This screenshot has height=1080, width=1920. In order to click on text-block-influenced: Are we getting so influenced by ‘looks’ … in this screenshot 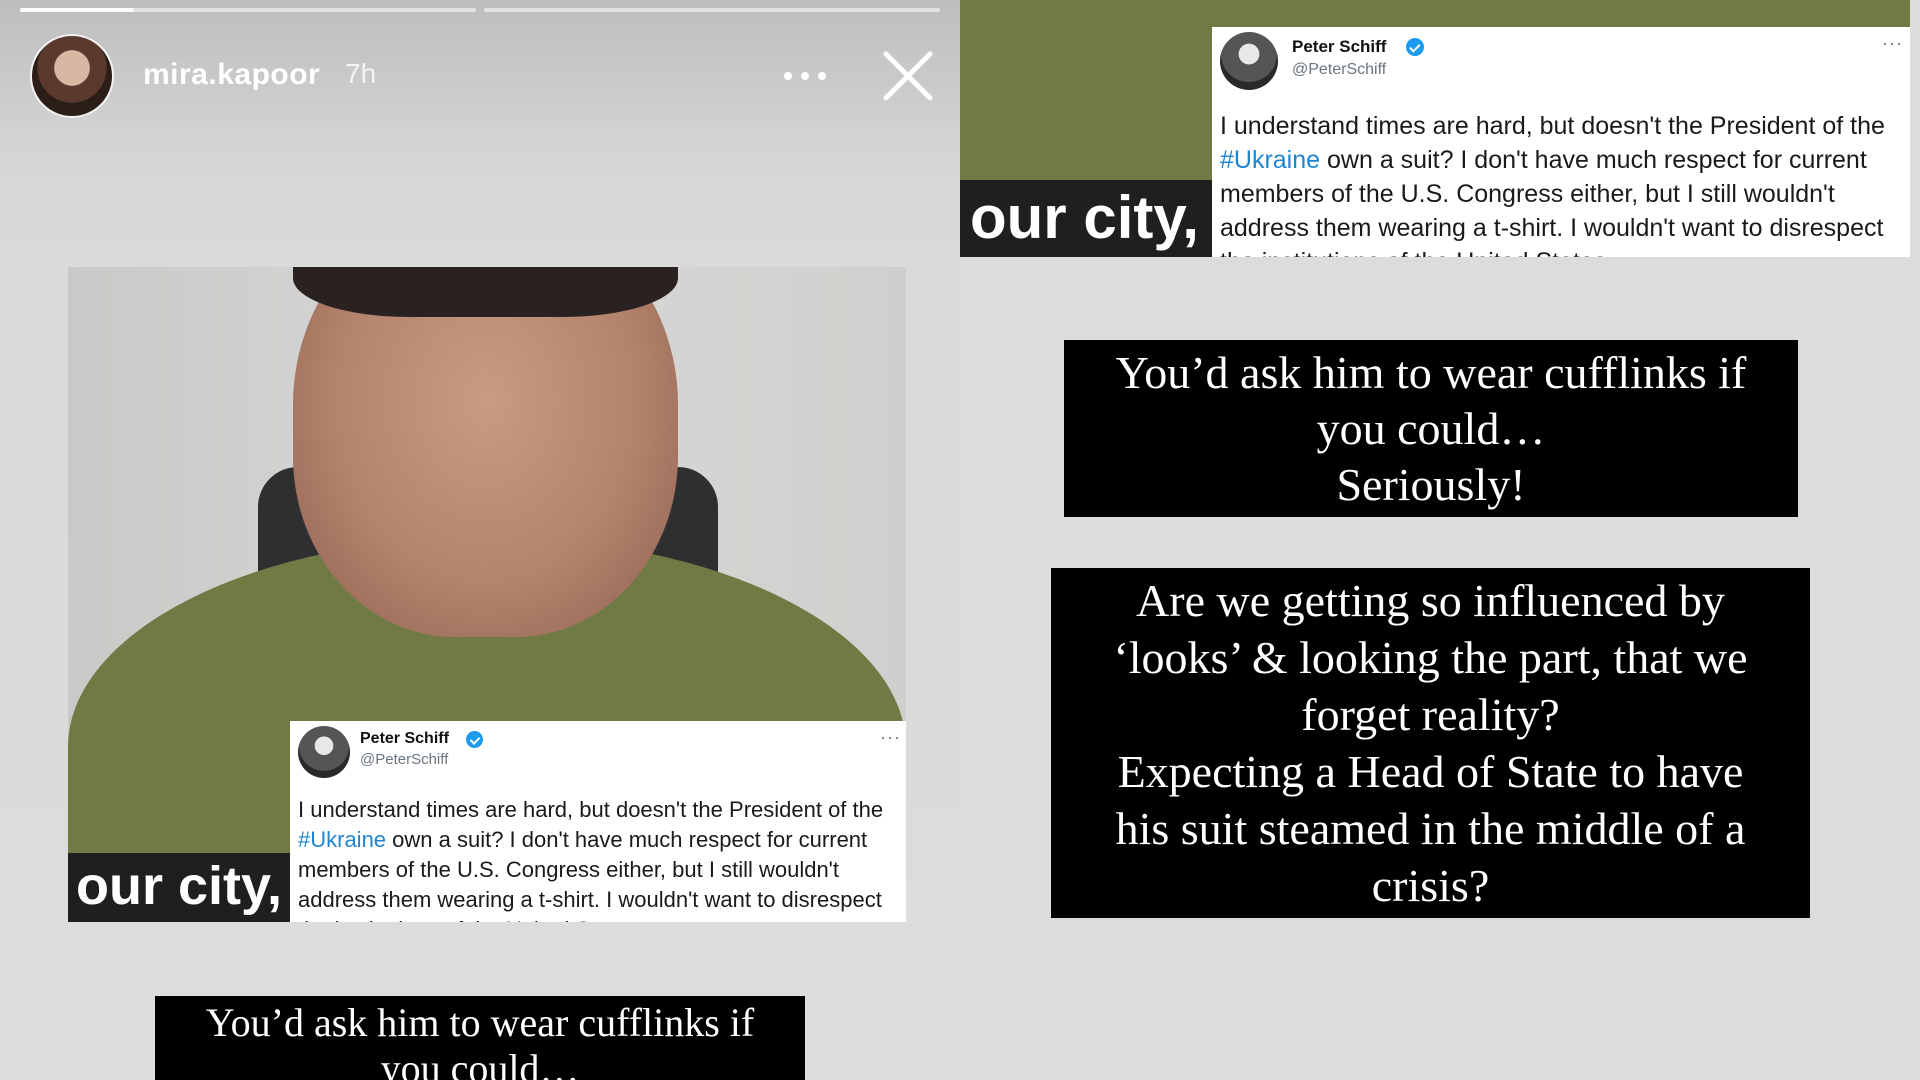, I will do `click(1430, 743)`.